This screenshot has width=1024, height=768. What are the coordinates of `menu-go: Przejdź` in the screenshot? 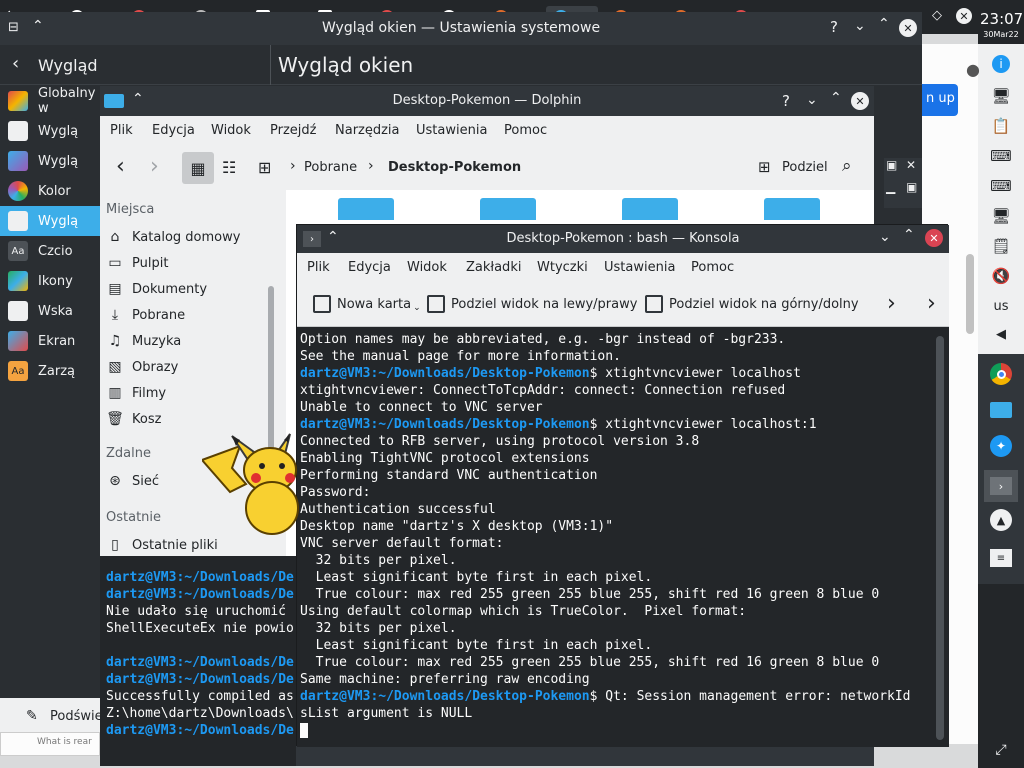 It's located at (293, 130).